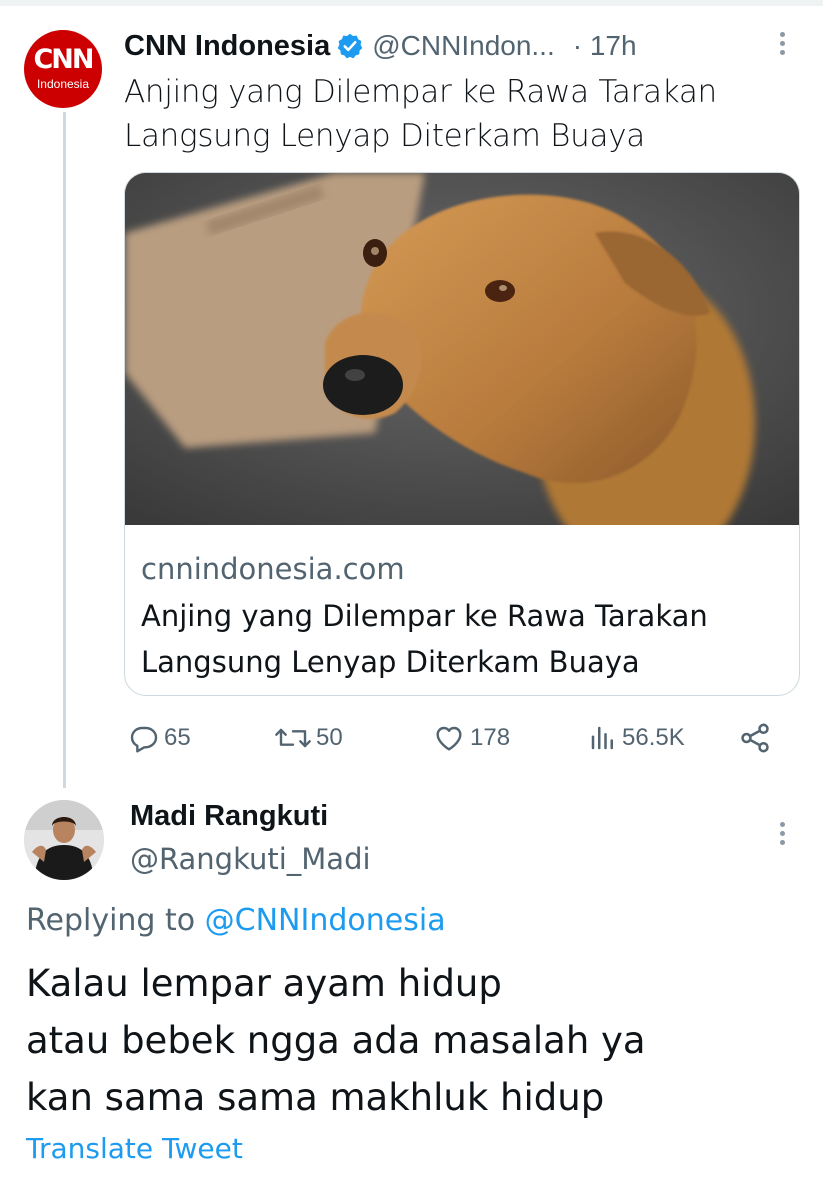 Image resolution: width=823 pixels, height=1200 pixels. What do you see at coordinates (115, 920) in the screenshot?
I see `replying-to-prefix: Replying to` at bounding box center [115, 920].